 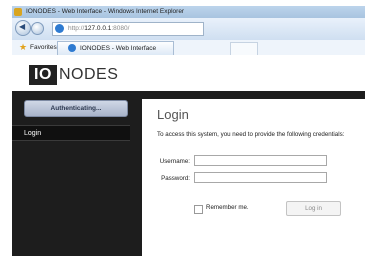 What do you see at coordinates (43, 47) in the screenshot?
I see `favorites-button: Favorites` at bounding box center [43, 47].